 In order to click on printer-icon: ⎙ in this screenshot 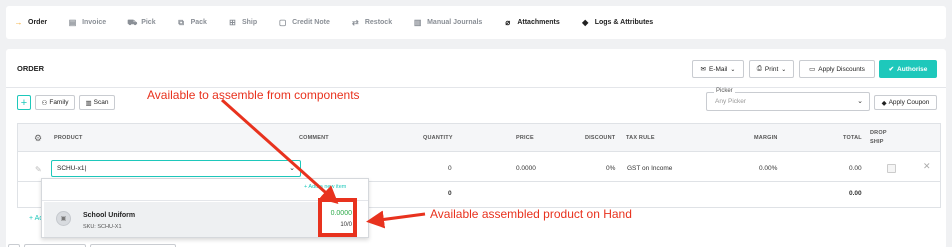, I will do `click(759, 68)`.